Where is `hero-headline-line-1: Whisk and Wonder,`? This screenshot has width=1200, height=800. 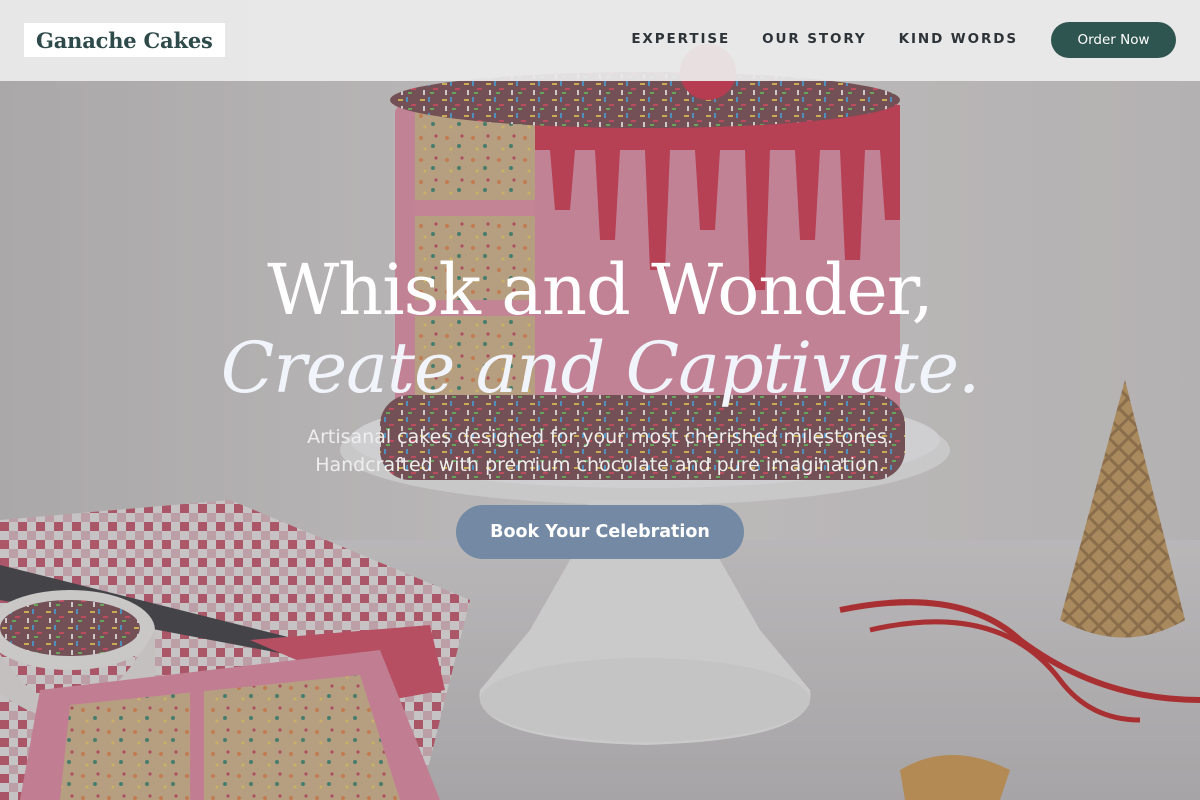 hero-headline-line-1: Whisk and Wonder, is located at coordinates (600, 290).